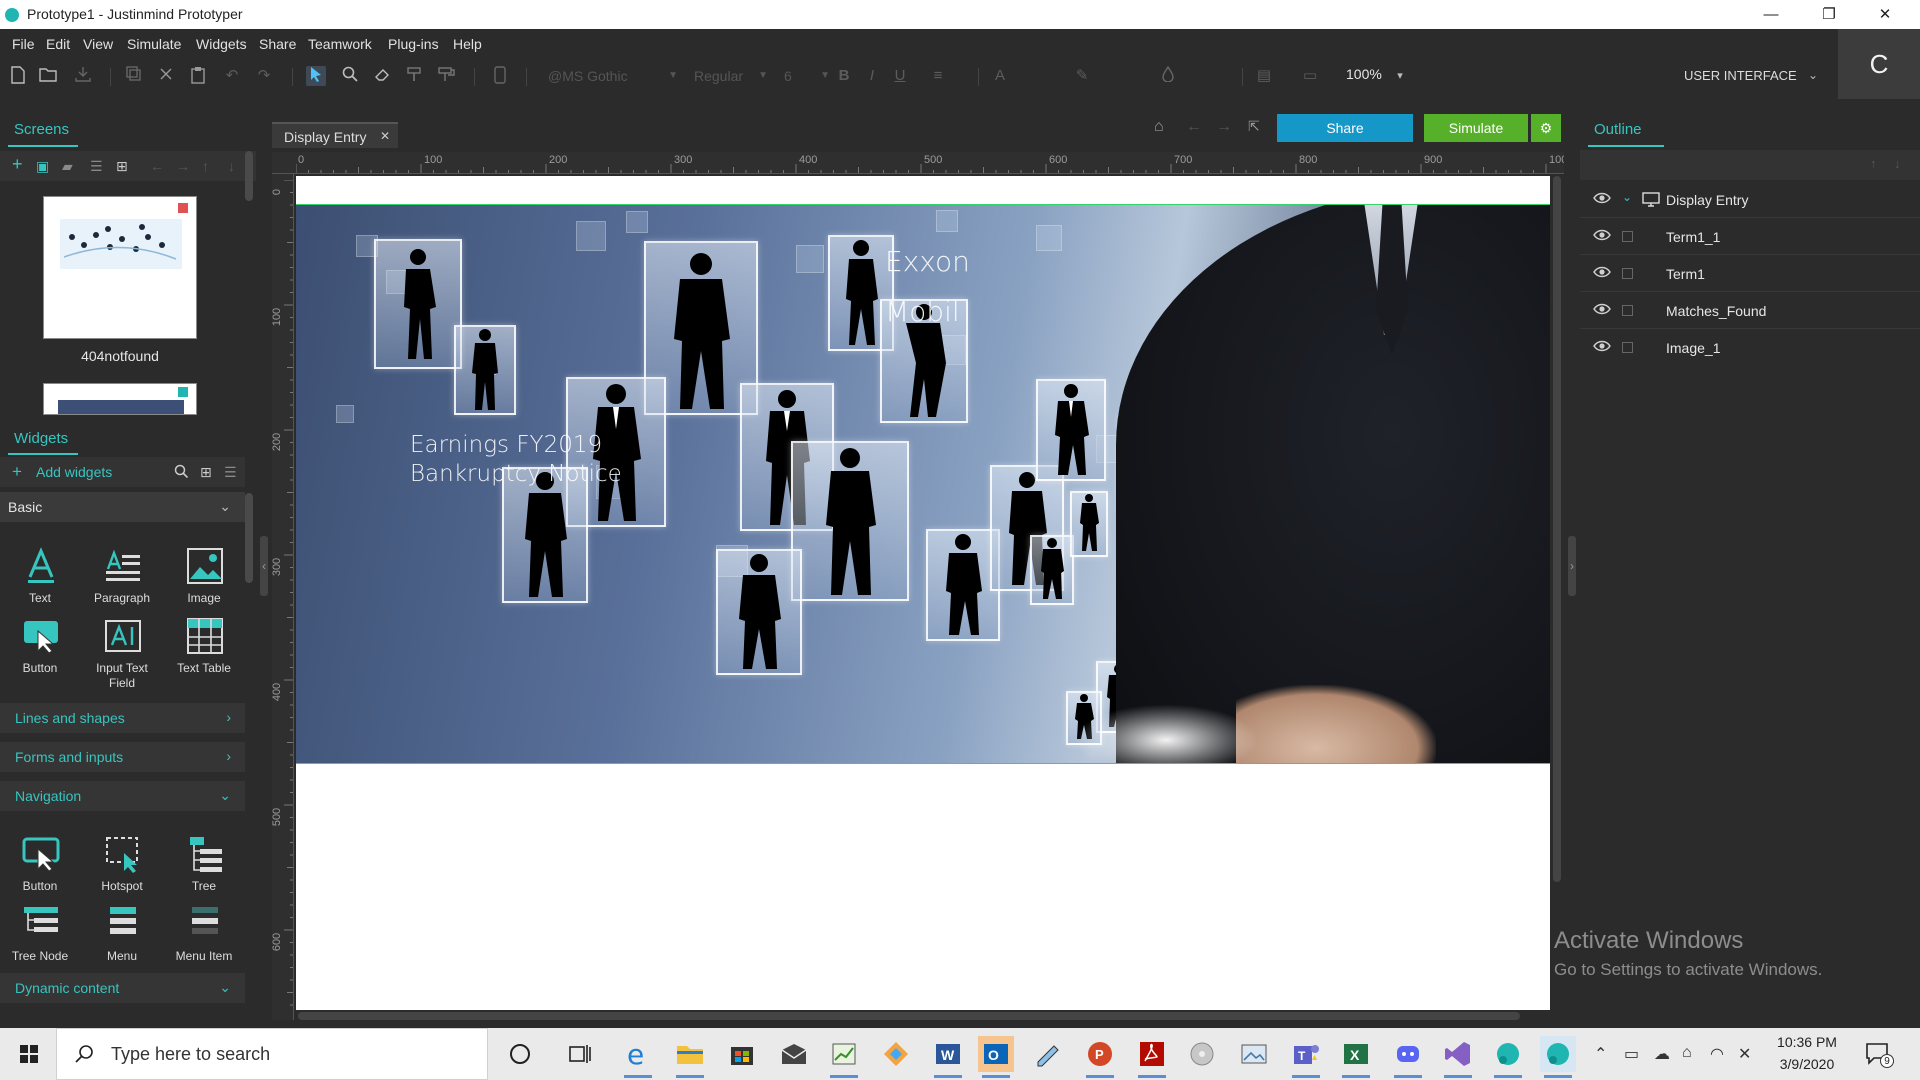 Image resolution: width=1920 pixels, height=1080 pixels. Describe the element at coordinates (1310, 76) in the screenshot. I see `arrange-icon: ▭` at that location.